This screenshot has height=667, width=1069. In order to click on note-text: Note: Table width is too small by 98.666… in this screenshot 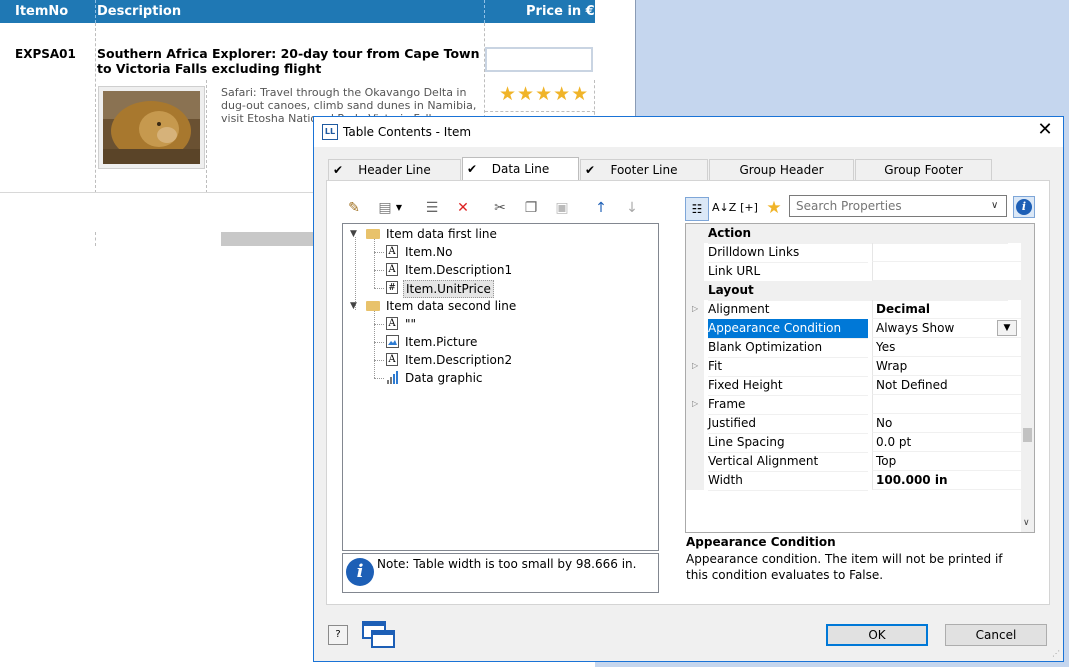, I will do `click(507, 564)`.